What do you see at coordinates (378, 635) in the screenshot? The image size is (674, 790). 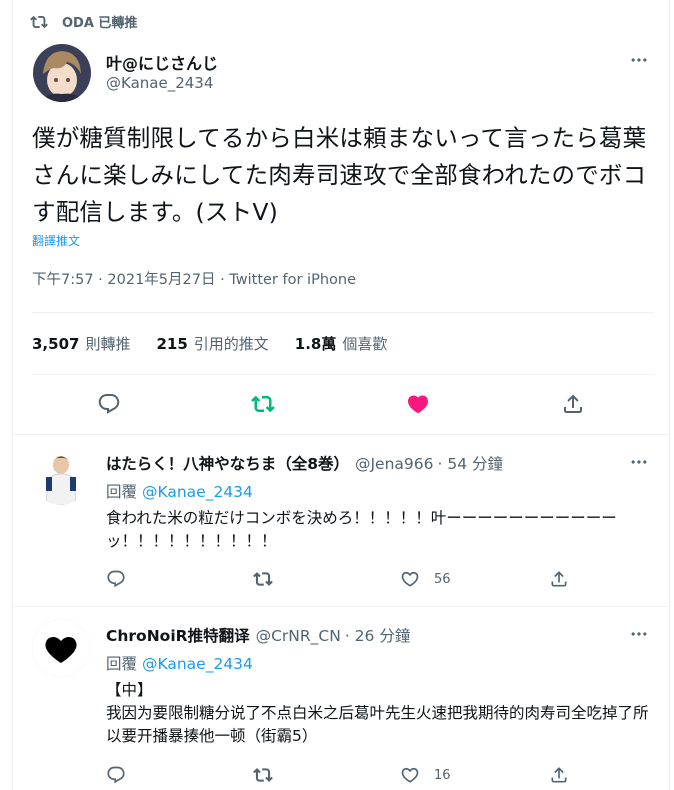 I see `reply-time: · 26 分鐘` at bounding box center [378, 635].